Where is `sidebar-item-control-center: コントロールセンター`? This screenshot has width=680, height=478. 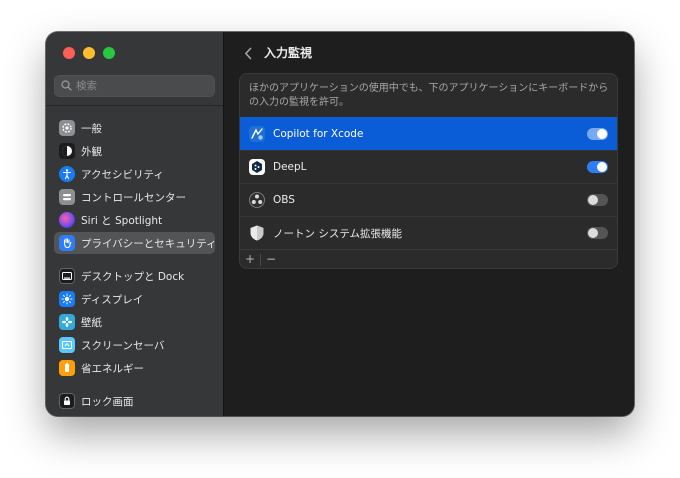 sidebar-item-control-center: コントロールセンター is located at coordinates (134, 197).